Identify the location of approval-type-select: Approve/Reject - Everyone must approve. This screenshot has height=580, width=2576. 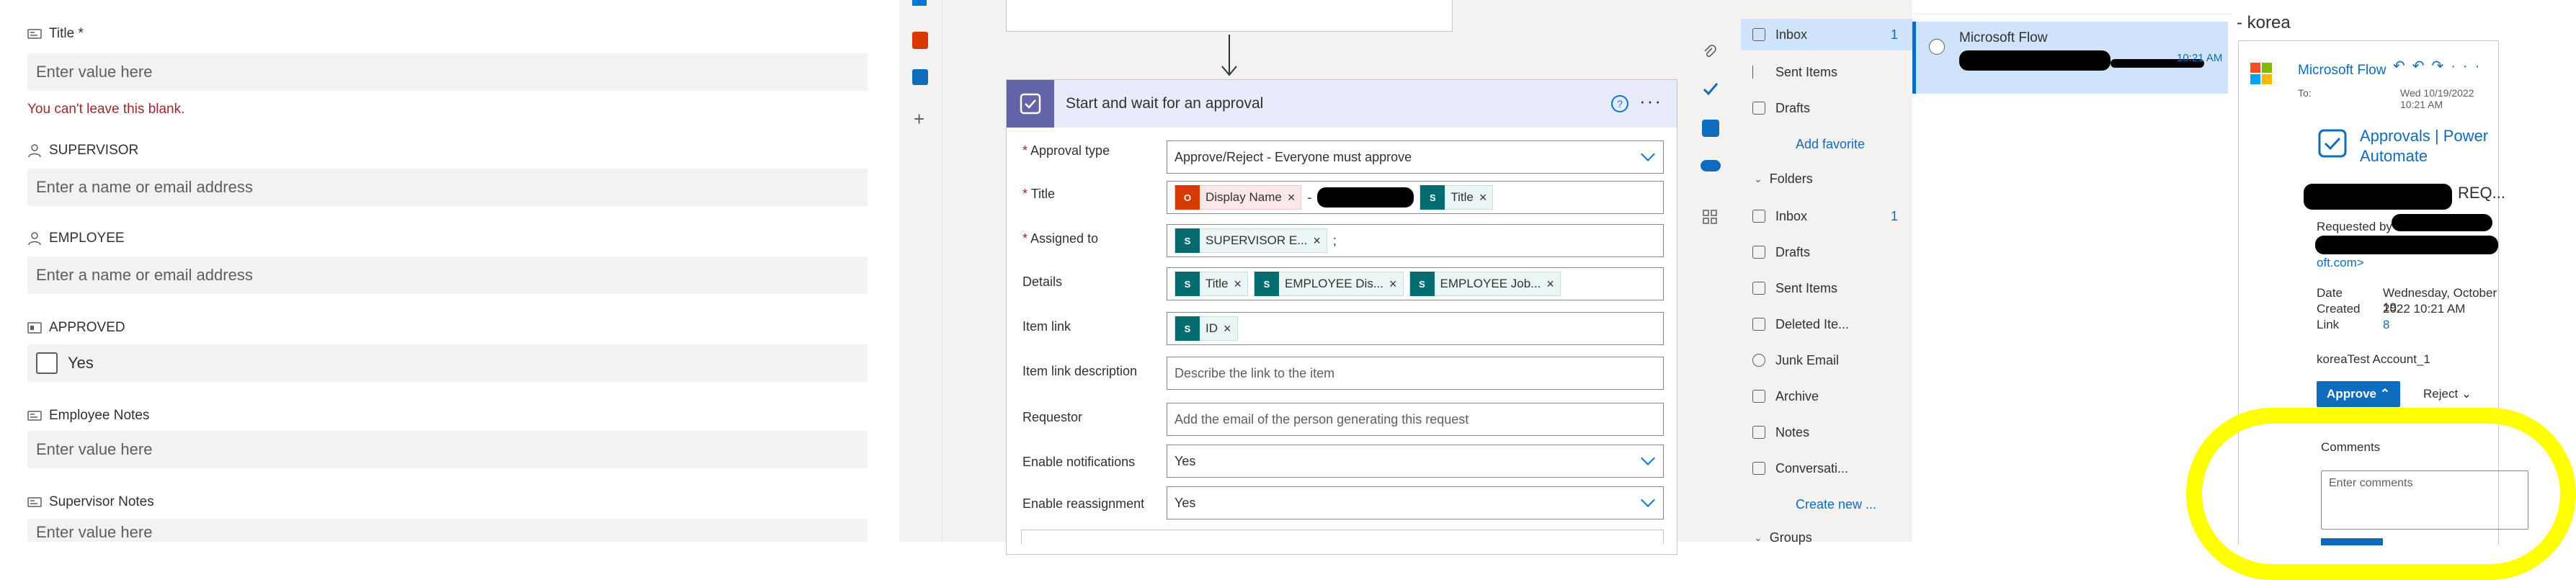
(1415, 157).